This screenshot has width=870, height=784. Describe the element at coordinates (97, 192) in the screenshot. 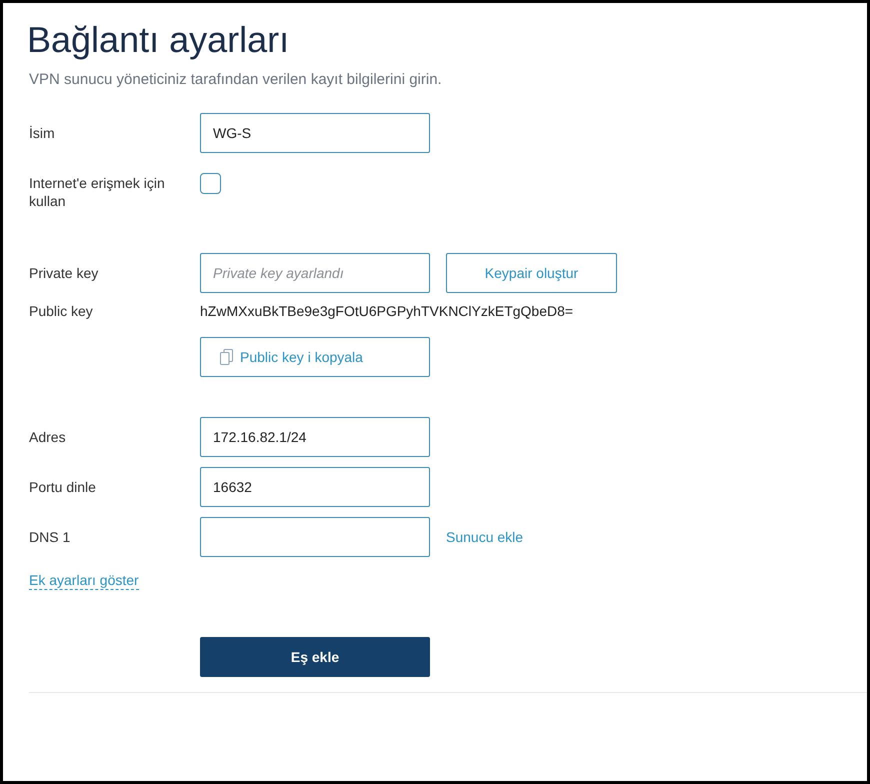

I see `field-label: Internet'e erişmek için kullan` at that location.